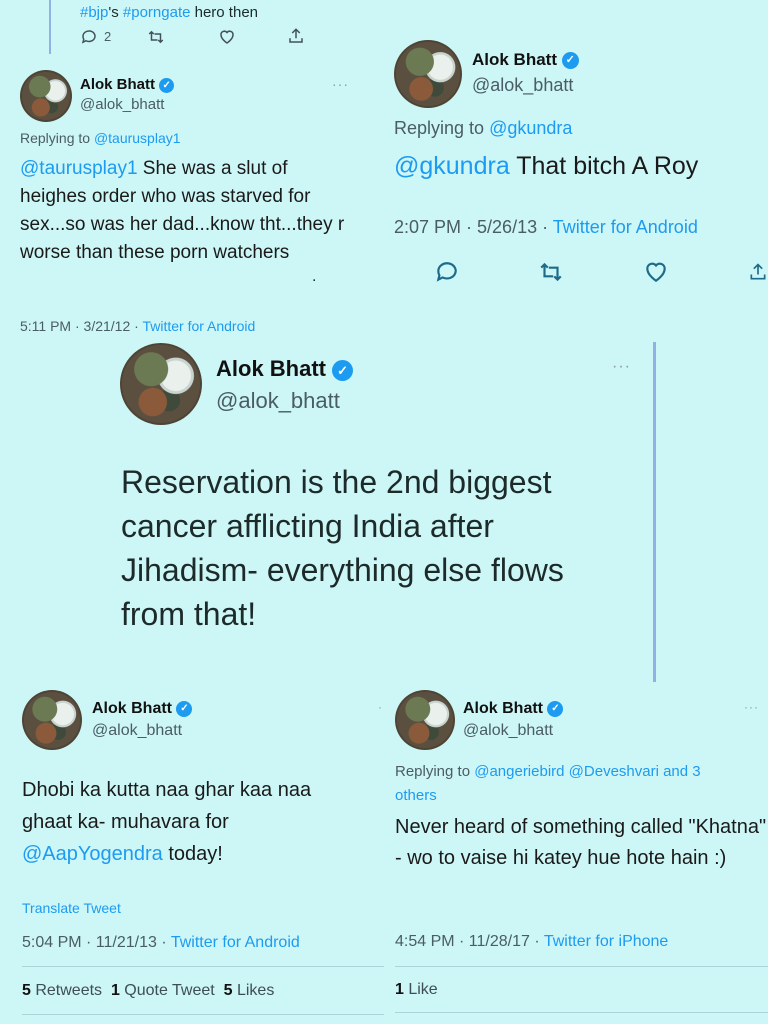  I want to click on retweets-stat: 5 Retweets, so click(62, 990).